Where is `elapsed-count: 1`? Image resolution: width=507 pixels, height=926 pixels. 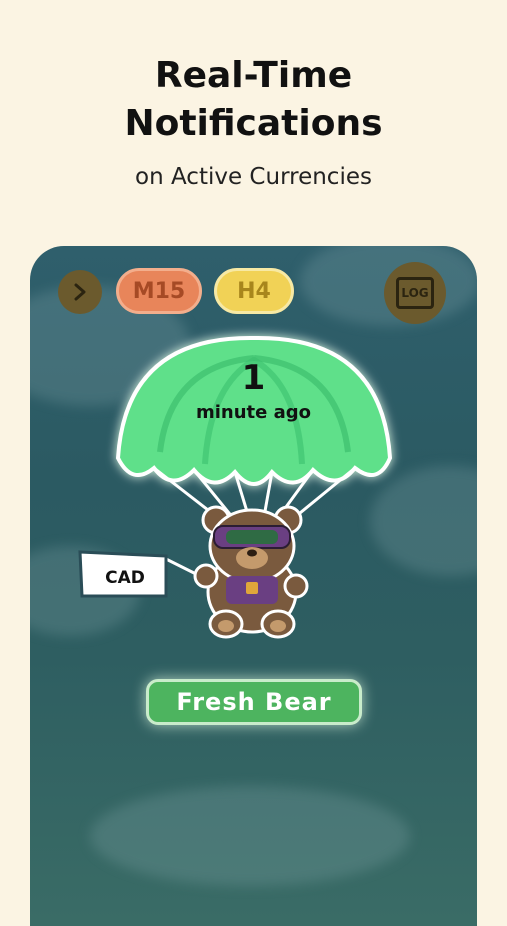 elapsed-count: 1 is located at coordinates (253, 378).